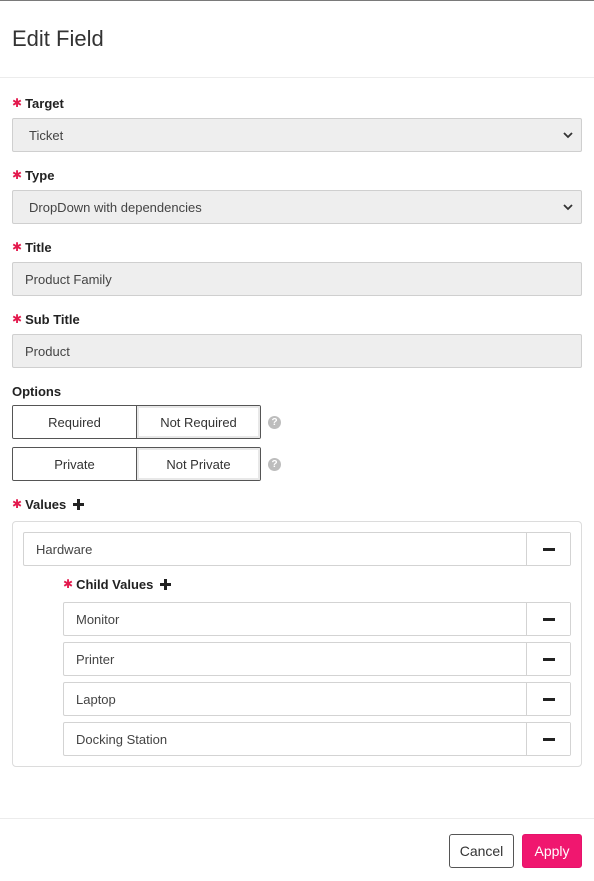 This screenshot has width=594, height=881. I want to click on child-value-row: Monitor, so click(317, 619).